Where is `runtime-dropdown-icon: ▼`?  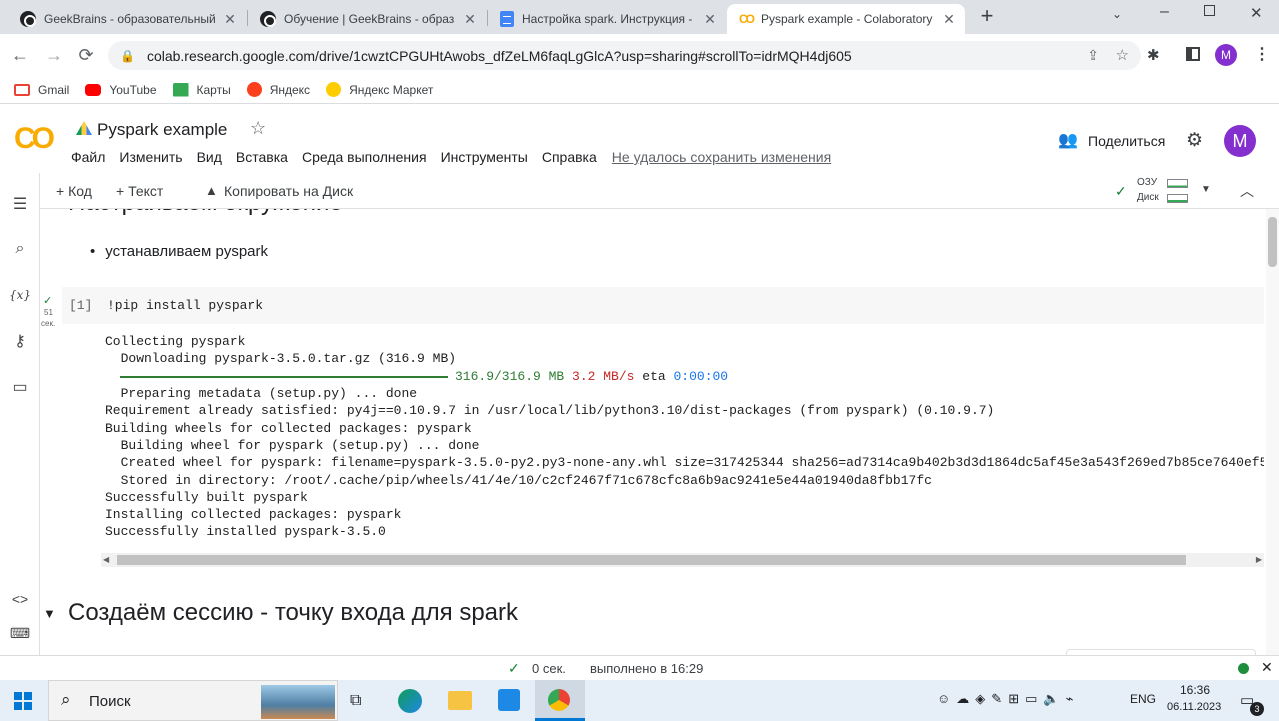 runtime-dropdown-icon: ▼ is located at coordinates (1206, 189).